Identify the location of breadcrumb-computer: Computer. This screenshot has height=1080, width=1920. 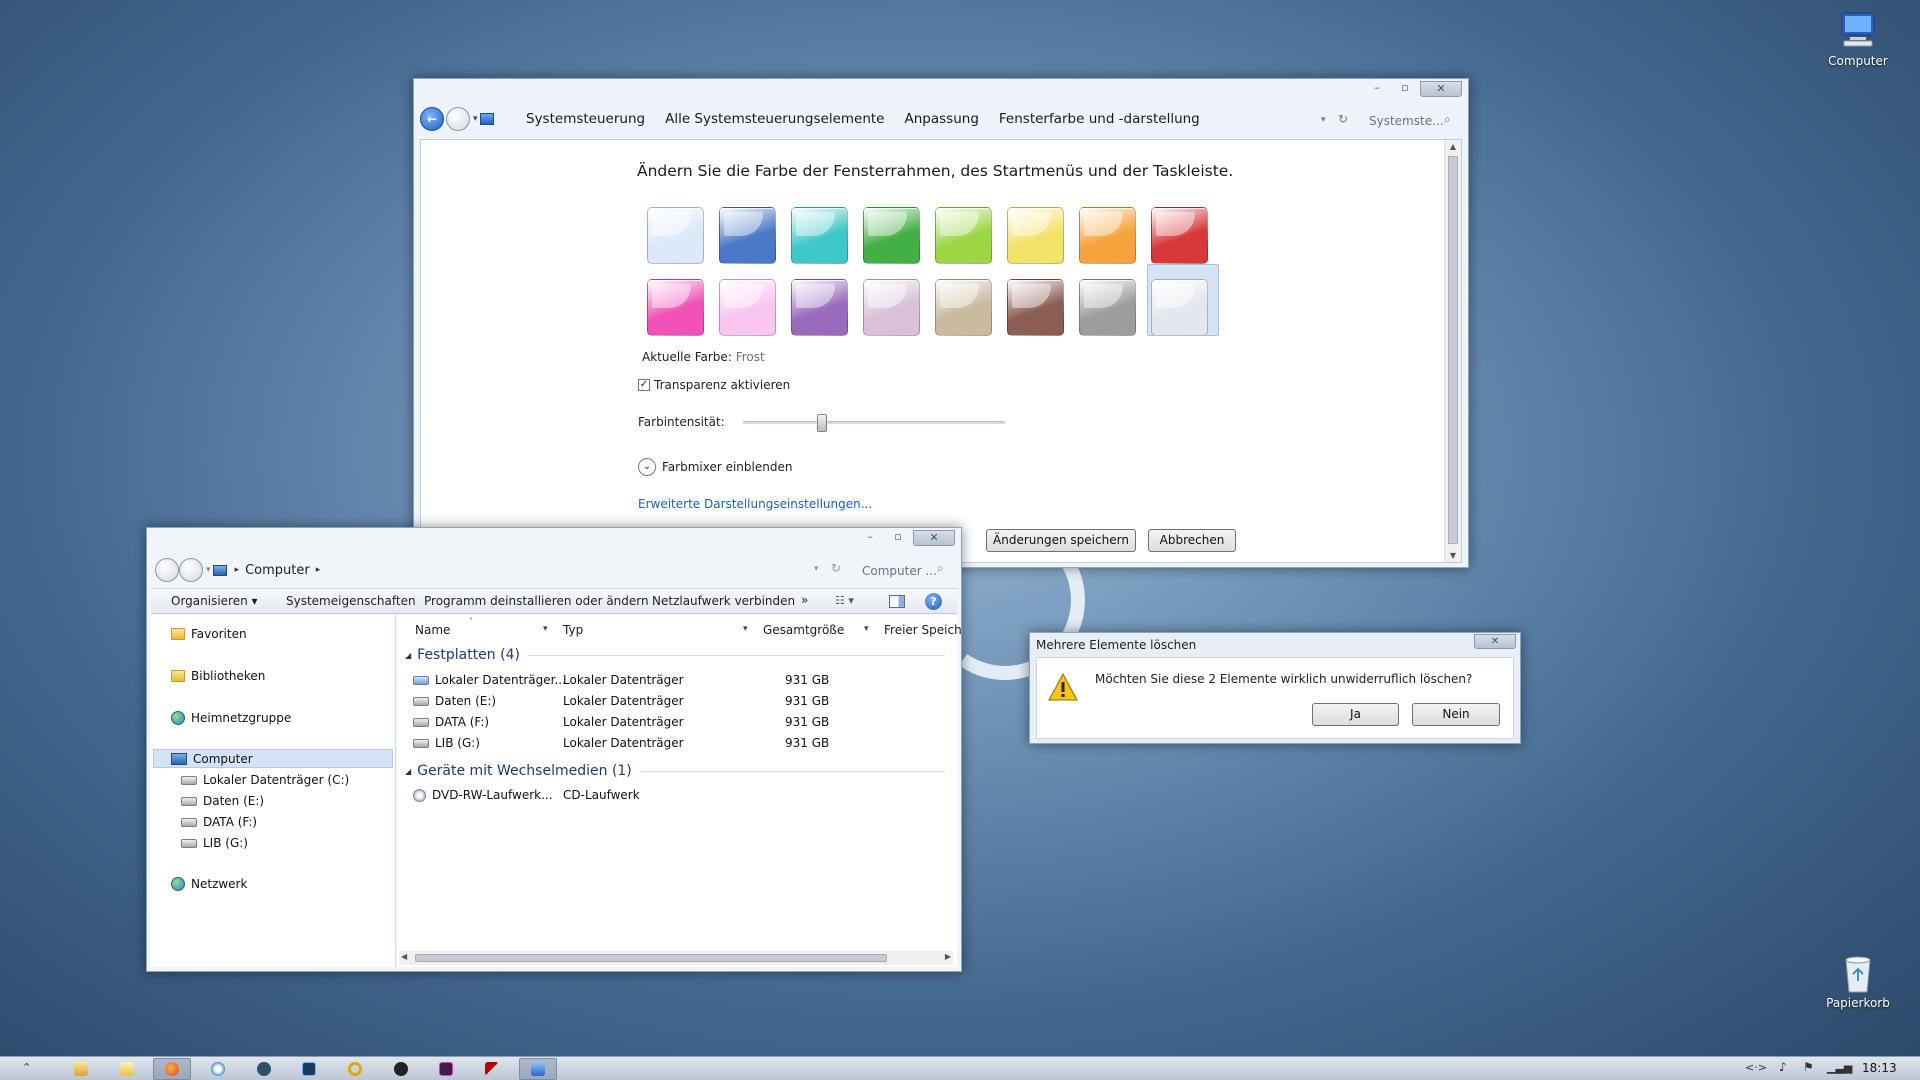
(277, 570).